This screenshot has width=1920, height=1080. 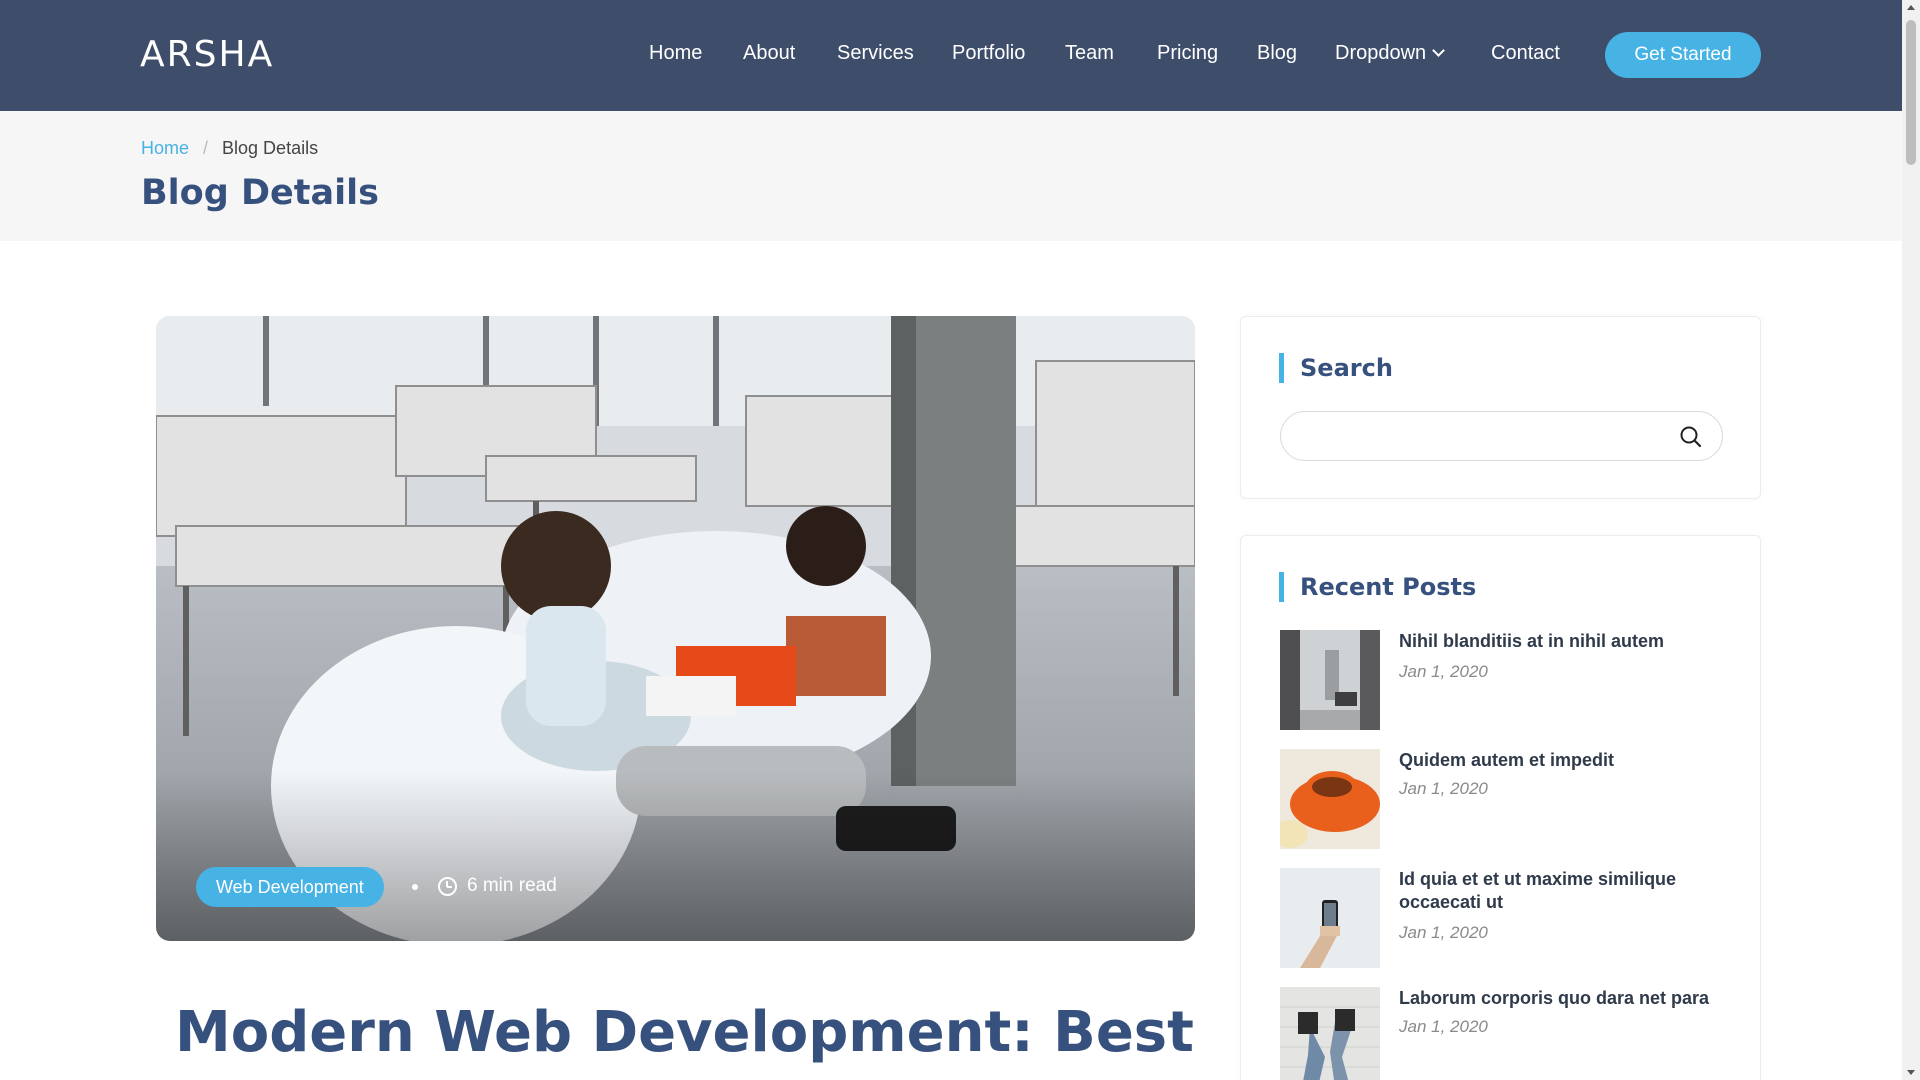 I want to click on site-logo: ARSHA, so click(x=207, y=54).